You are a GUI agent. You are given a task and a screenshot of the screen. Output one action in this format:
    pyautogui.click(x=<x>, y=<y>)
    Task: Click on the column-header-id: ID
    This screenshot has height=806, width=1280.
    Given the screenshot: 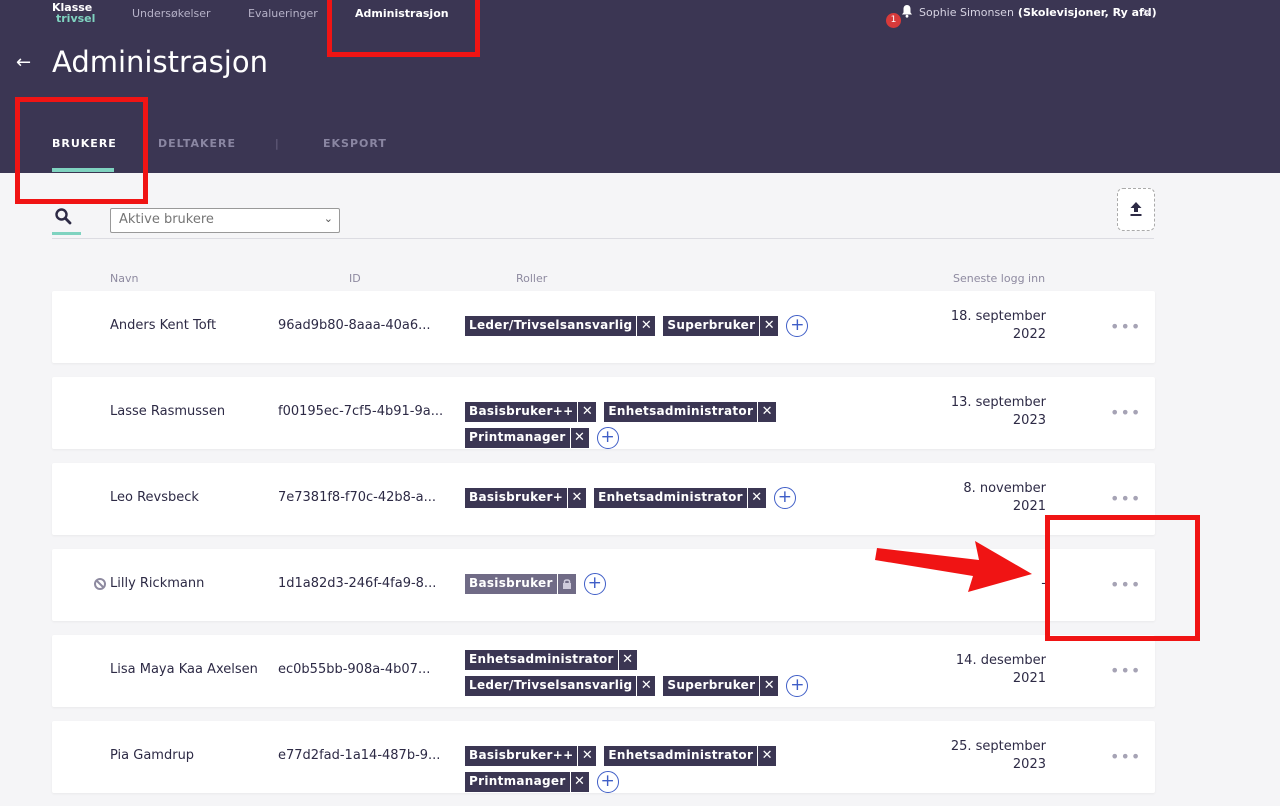 What is the action you would take?
    pyautogui.click(x=355, y=278)
    